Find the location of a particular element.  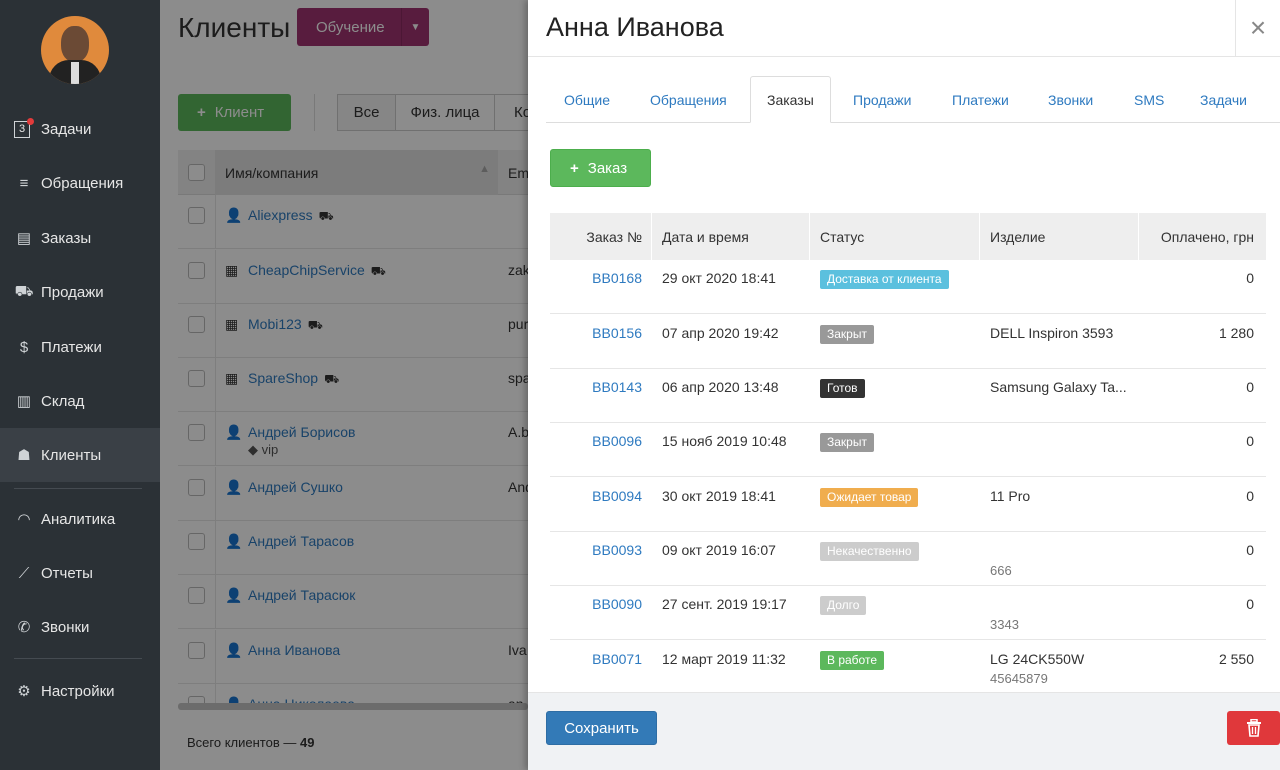

tab-requests: Обращения is located at coordinates (688, 99).